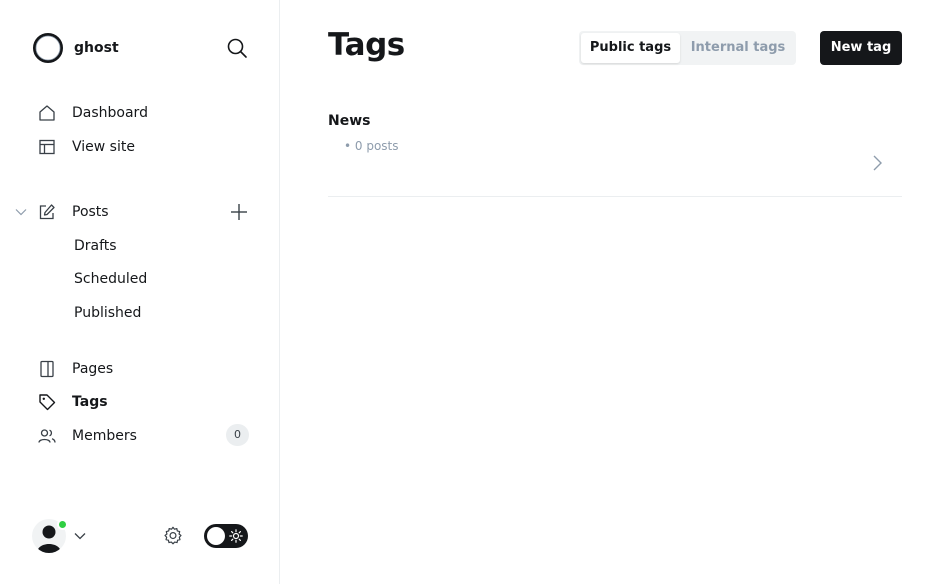  I want to click on brand: ghost, so click(75, 48).